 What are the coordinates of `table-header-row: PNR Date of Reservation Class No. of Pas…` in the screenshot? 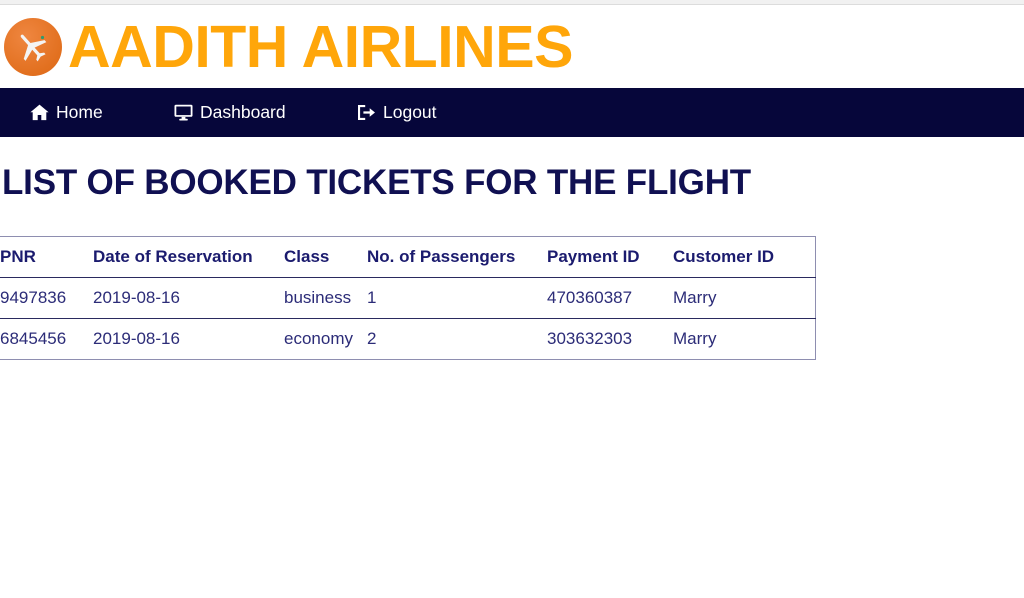 It's located at (408, 257).